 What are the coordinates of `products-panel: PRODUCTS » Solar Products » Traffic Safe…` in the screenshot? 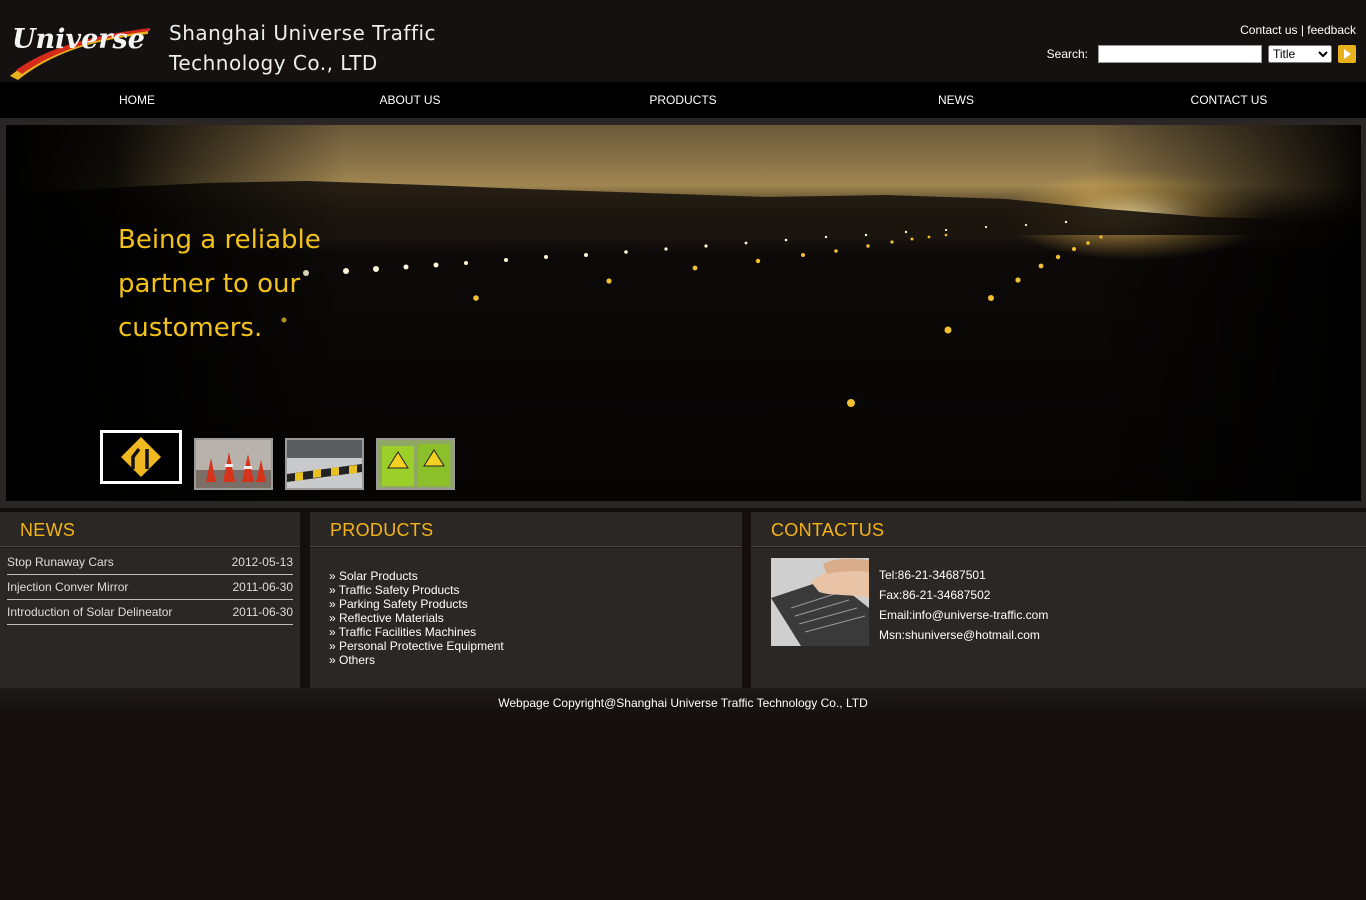 It's located at (526, 600).